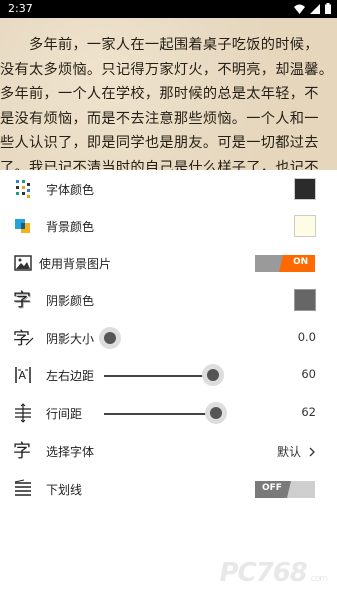 Image resolution: width=337 pixels, height=600 pixels. I want to click on shadow-size-slider-thumb, so click(110, 338).